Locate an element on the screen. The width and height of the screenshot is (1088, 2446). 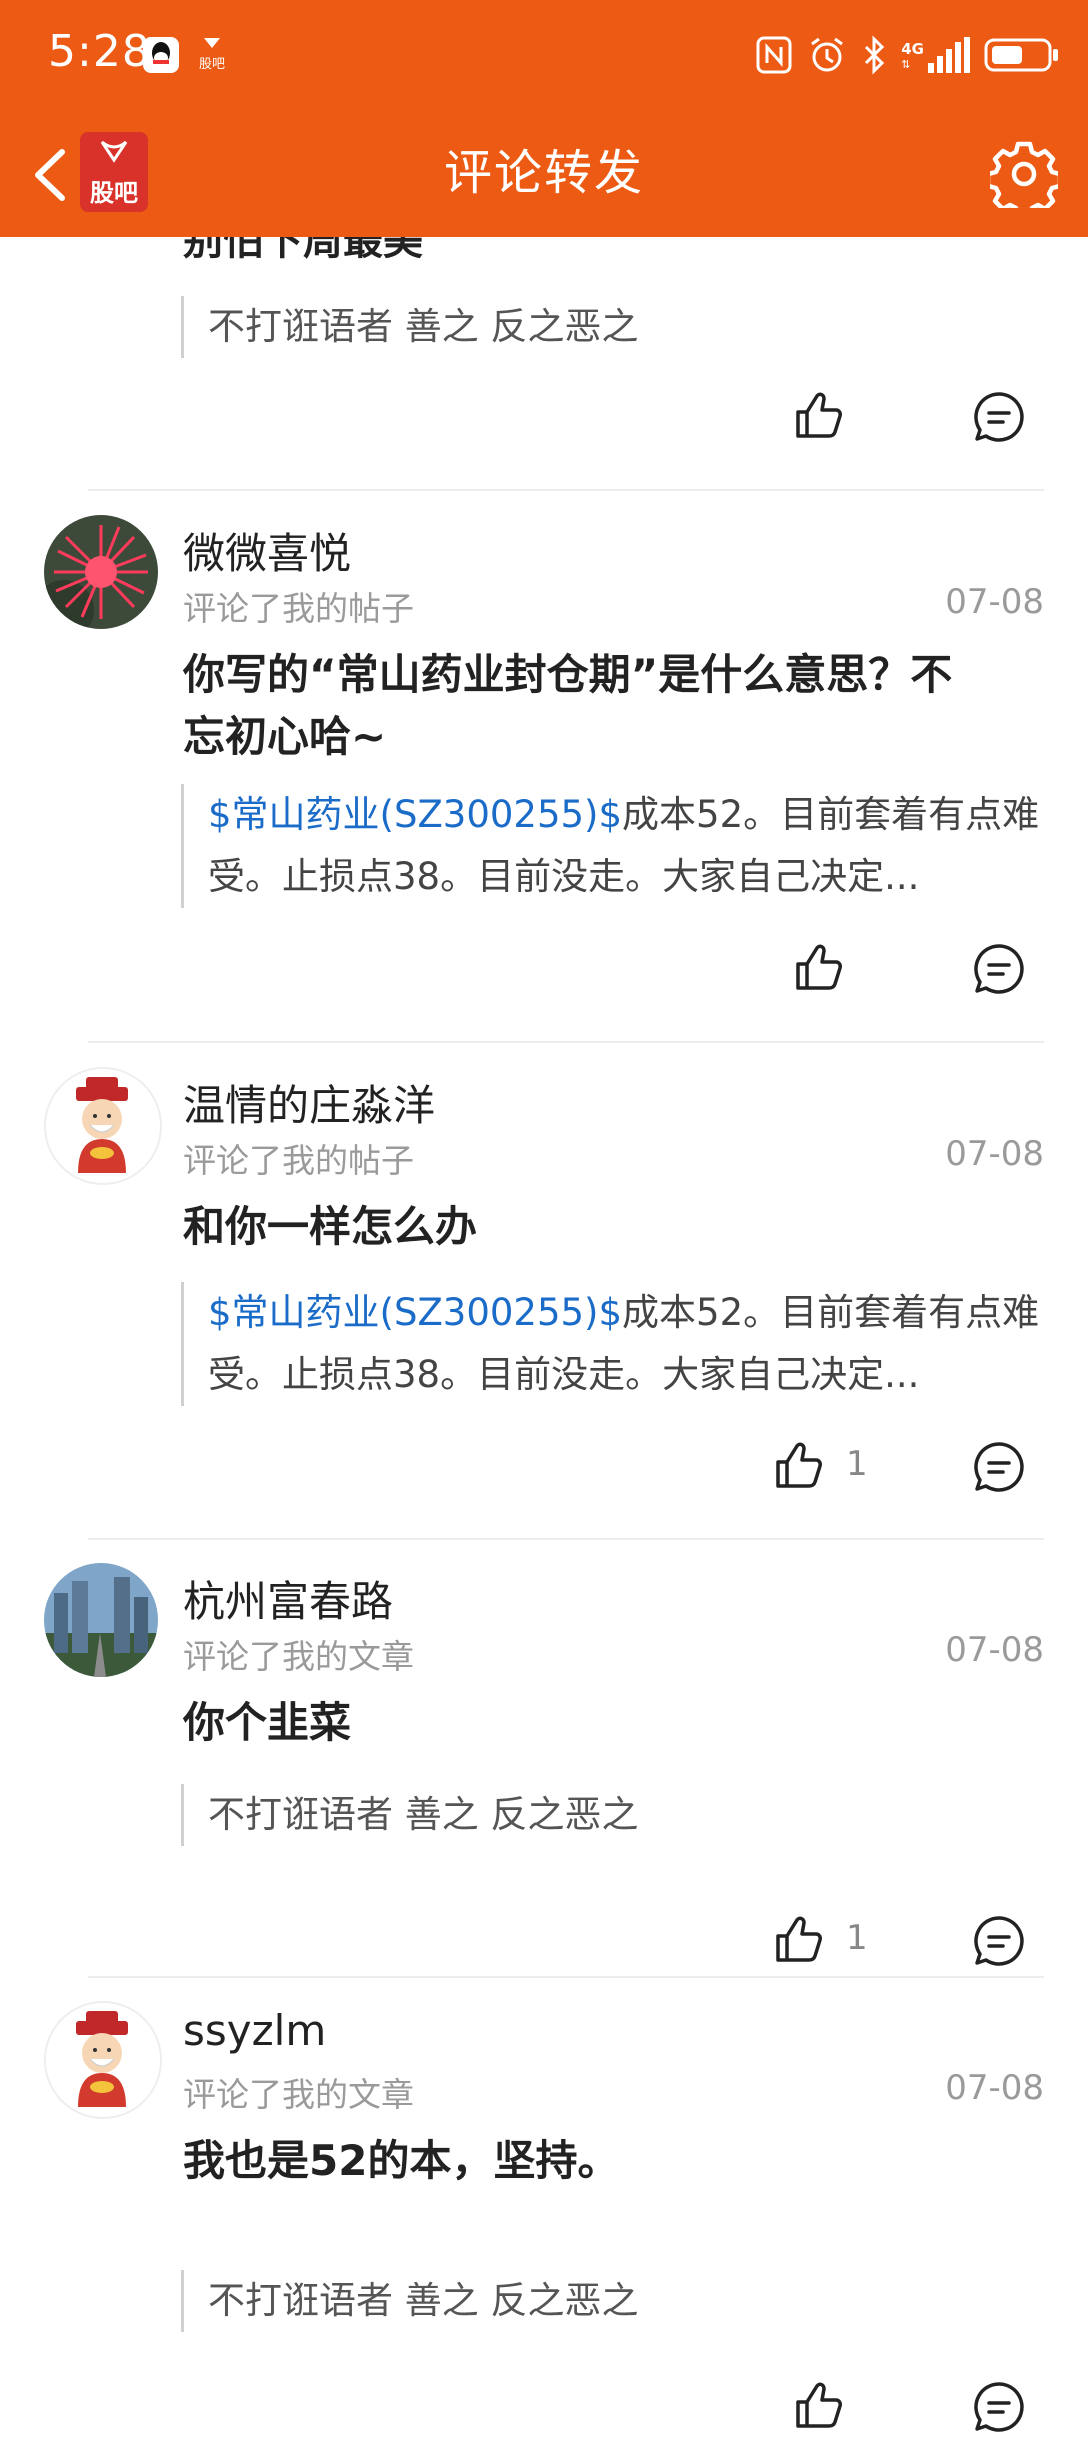
username: 温情的庄淼洋 is located at coordinates (309, 1102).